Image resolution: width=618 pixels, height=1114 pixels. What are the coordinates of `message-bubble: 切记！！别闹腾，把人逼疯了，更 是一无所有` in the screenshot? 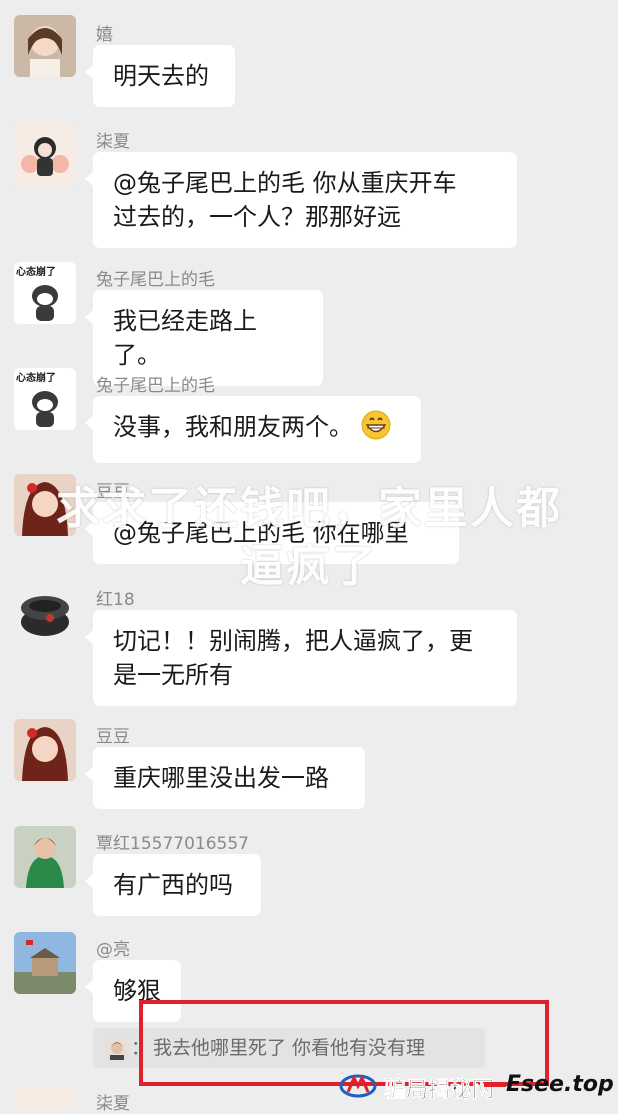 It's located at (301, 658).